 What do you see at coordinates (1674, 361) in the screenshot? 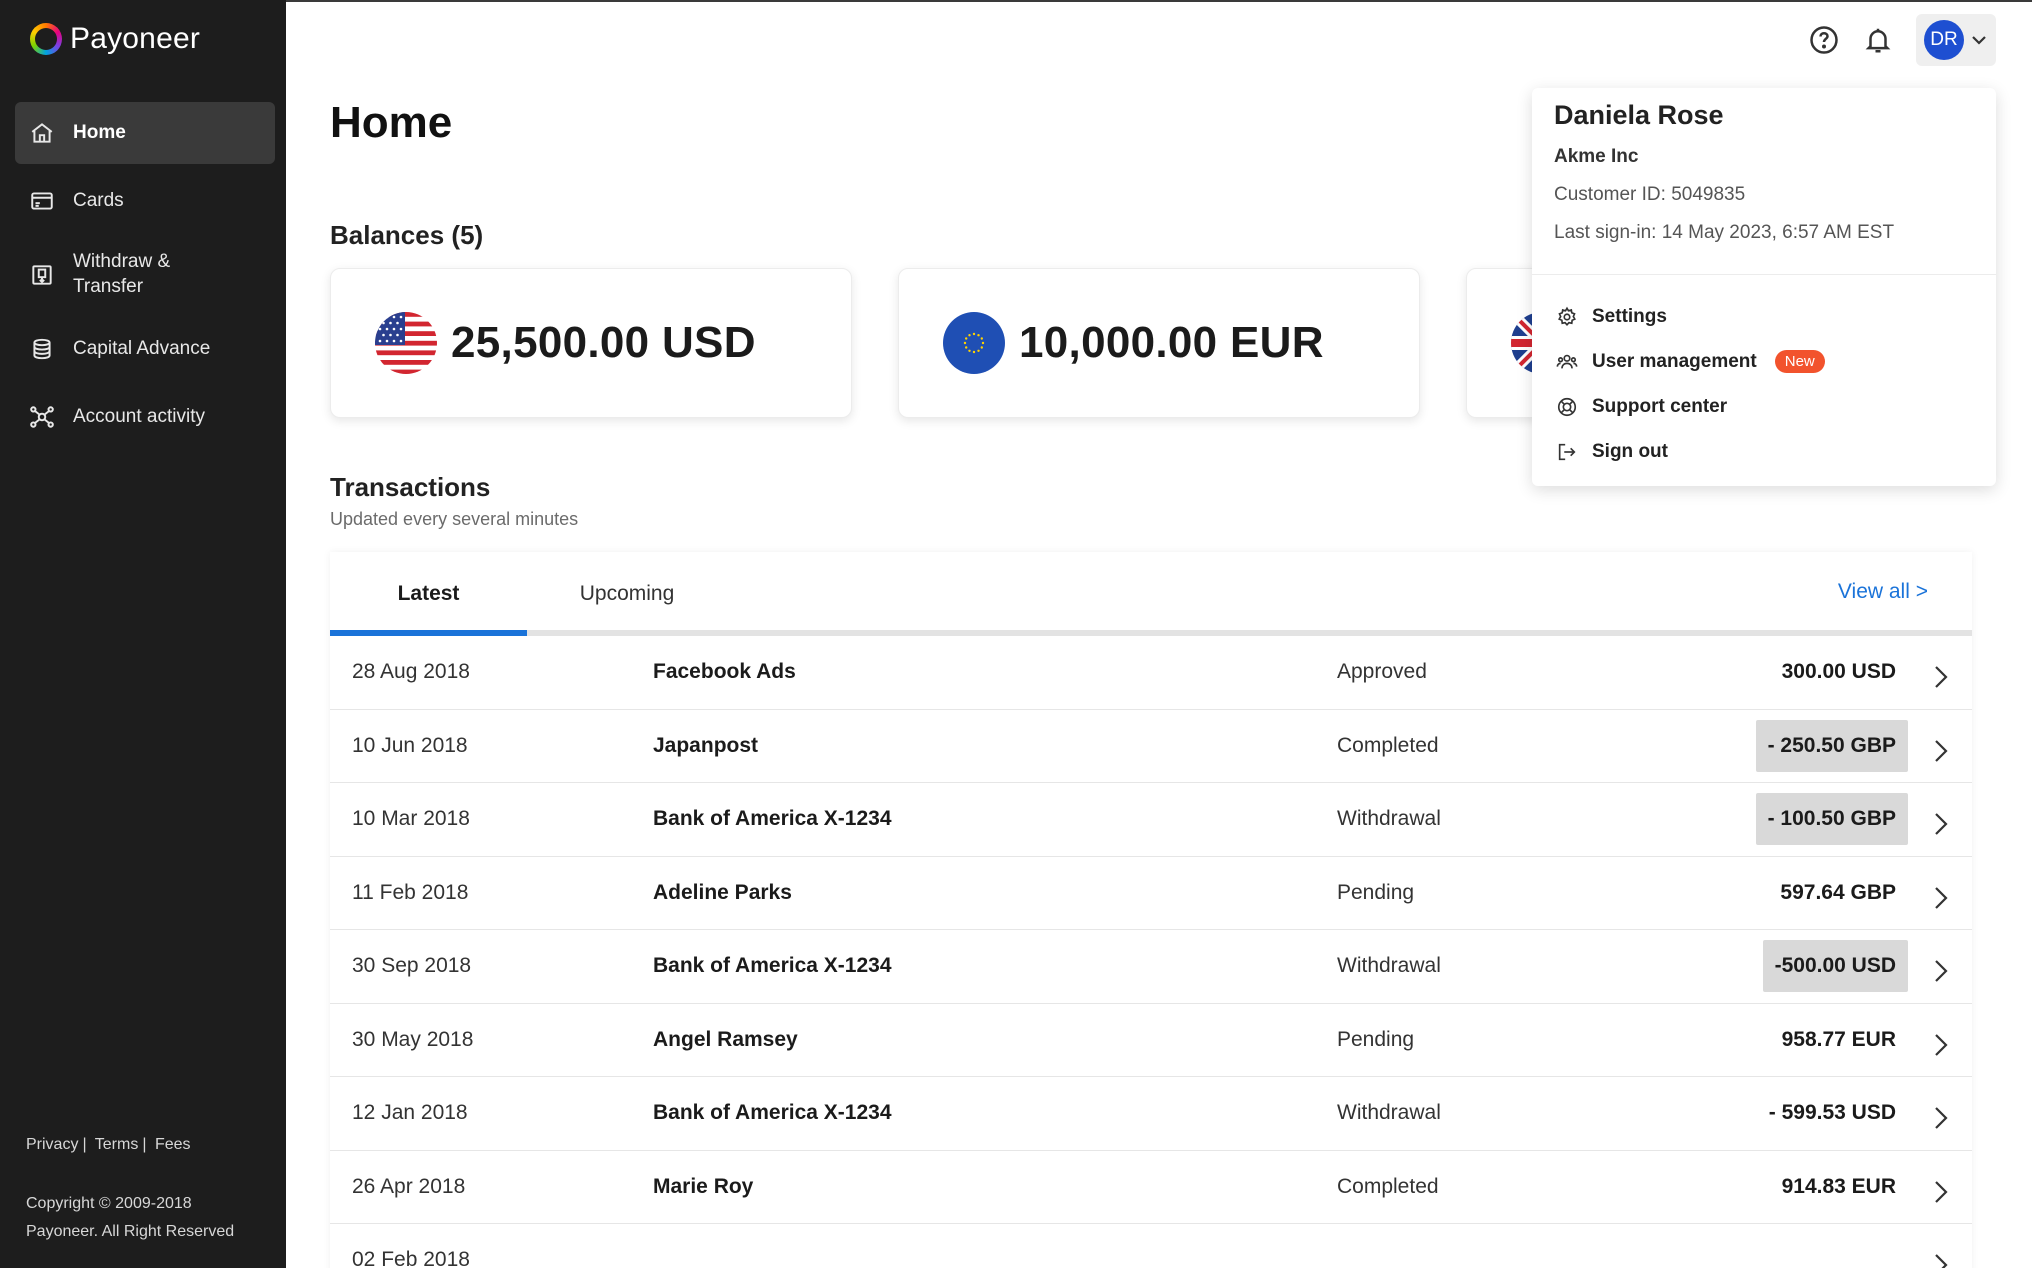
I see `menu-item-label: User management` at bounding box center [1674, 361].